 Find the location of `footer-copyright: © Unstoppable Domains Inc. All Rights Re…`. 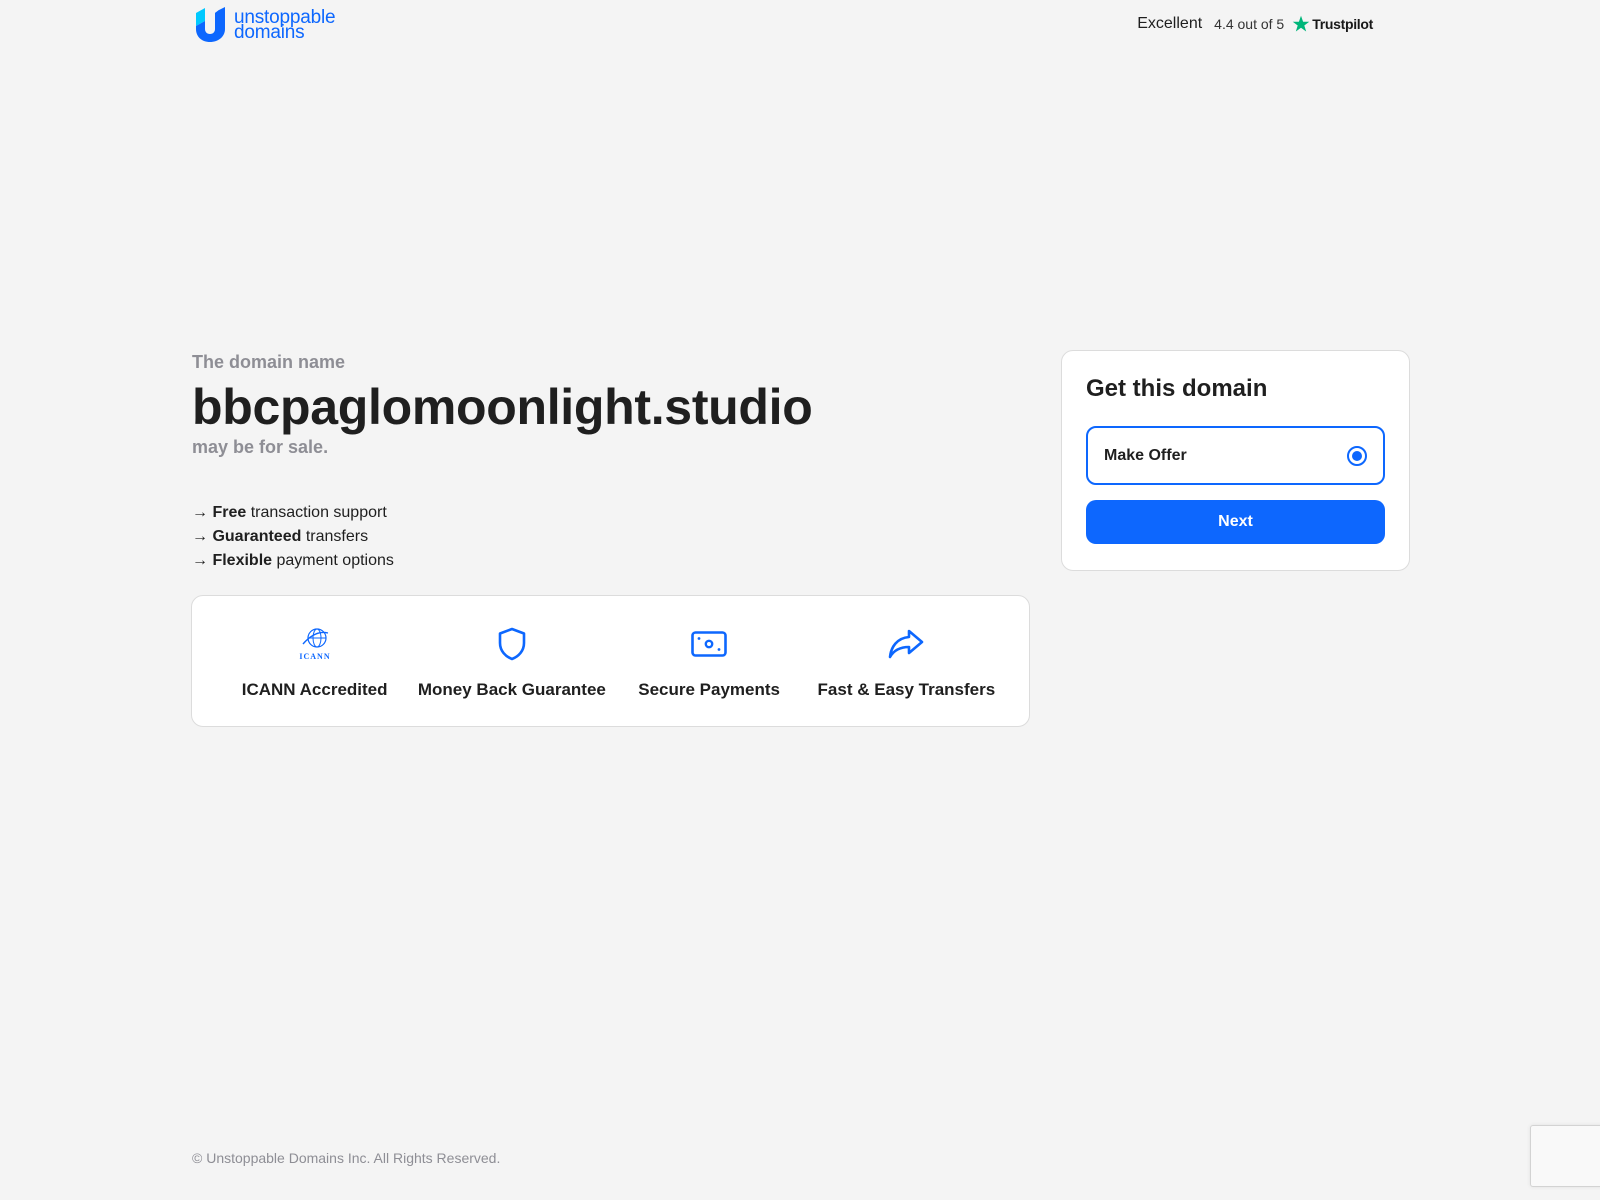

footer-copyright: © Unstoppable Domains Inc. All Rights Re… is located at coordinates (346, 1158).